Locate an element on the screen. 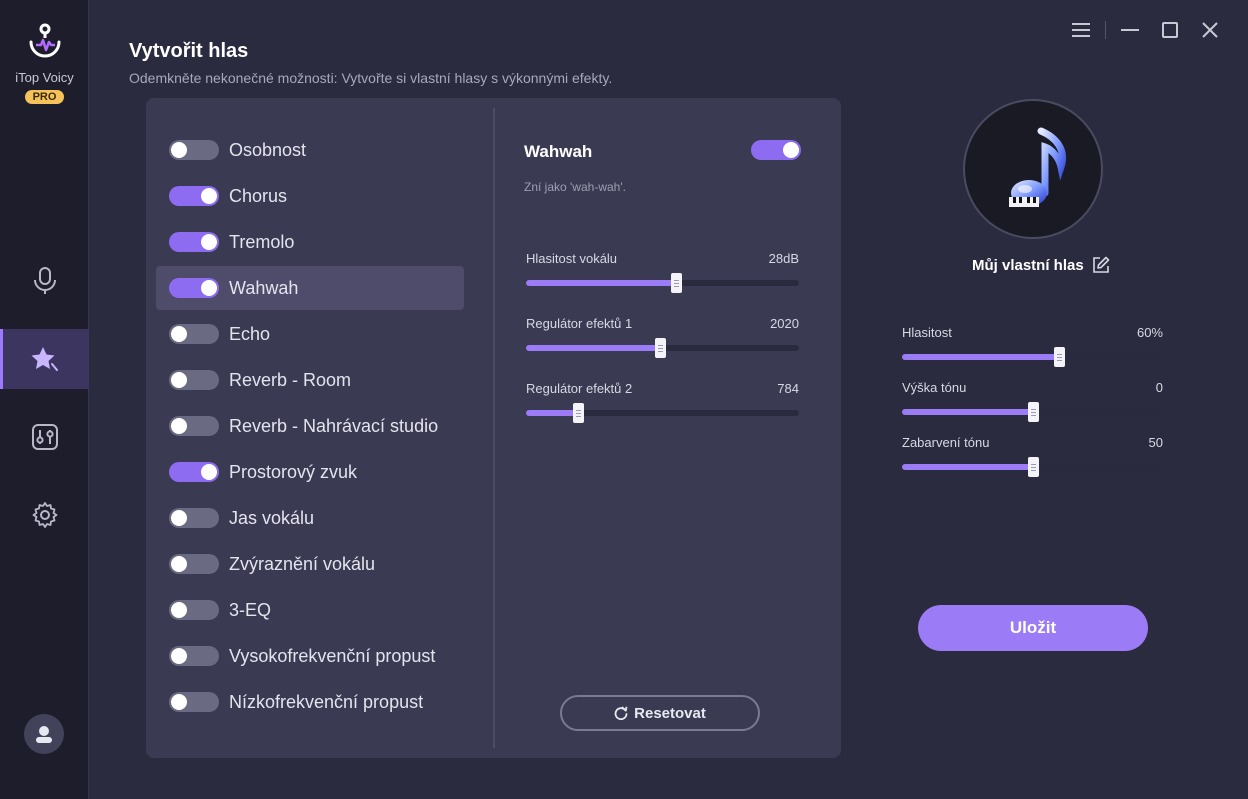 This screenshot has width=1248, height=799. effect-item: Reverb - Room is located at coordinates (310, 380).